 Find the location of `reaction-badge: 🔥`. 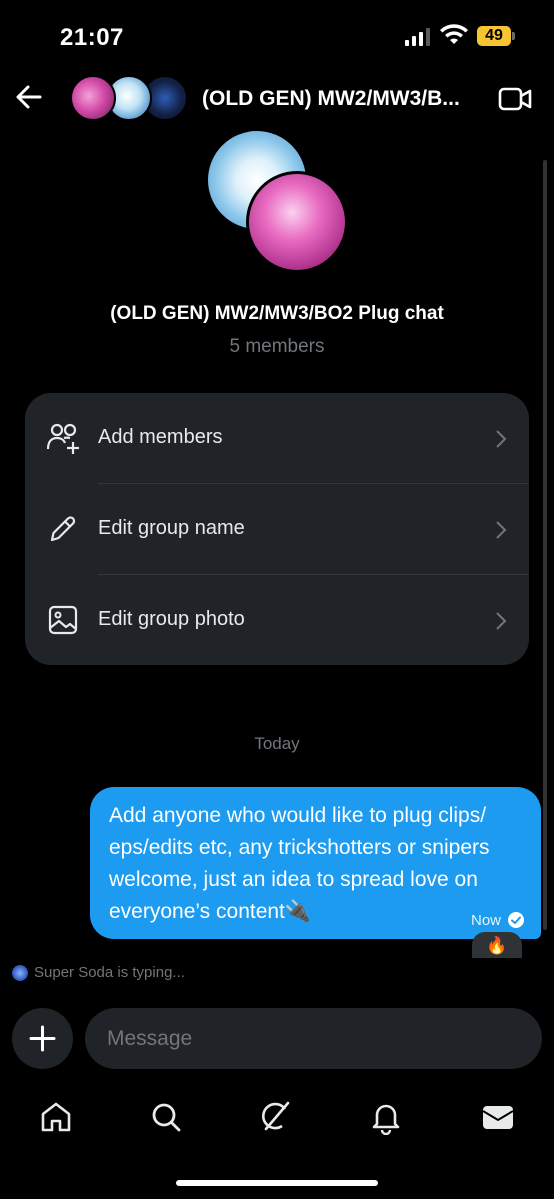

reaction-badge: 🔥 is located at coordinates (497, 945).